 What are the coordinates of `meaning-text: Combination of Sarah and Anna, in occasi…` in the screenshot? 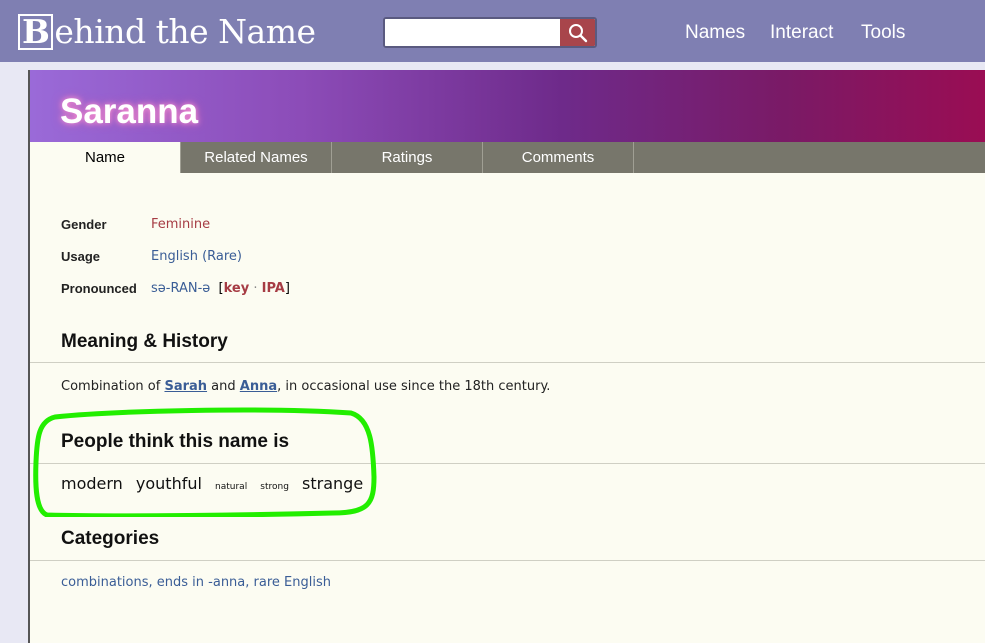 It's located at (305, 386).